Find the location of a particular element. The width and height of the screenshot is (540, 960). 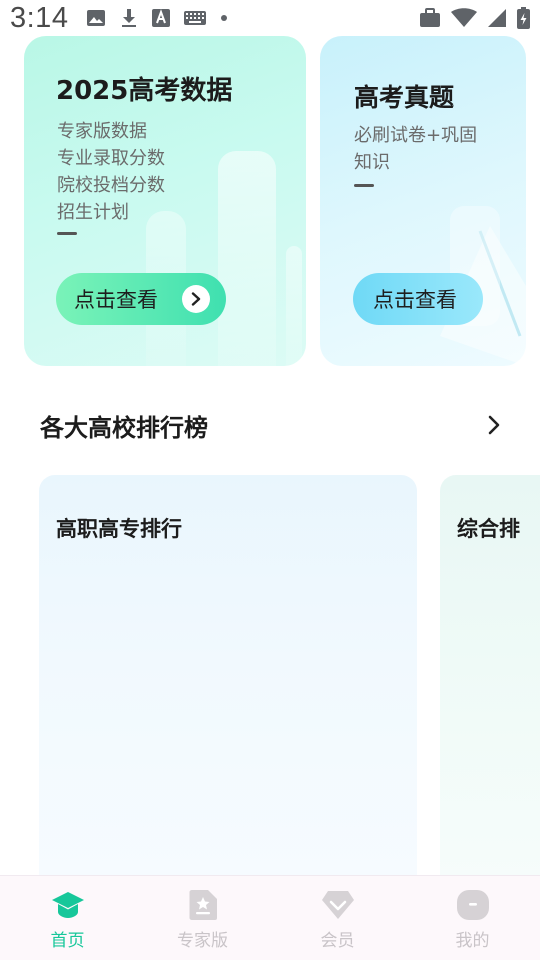

status-bar: 3:14 is located at coordinates (270, 18).